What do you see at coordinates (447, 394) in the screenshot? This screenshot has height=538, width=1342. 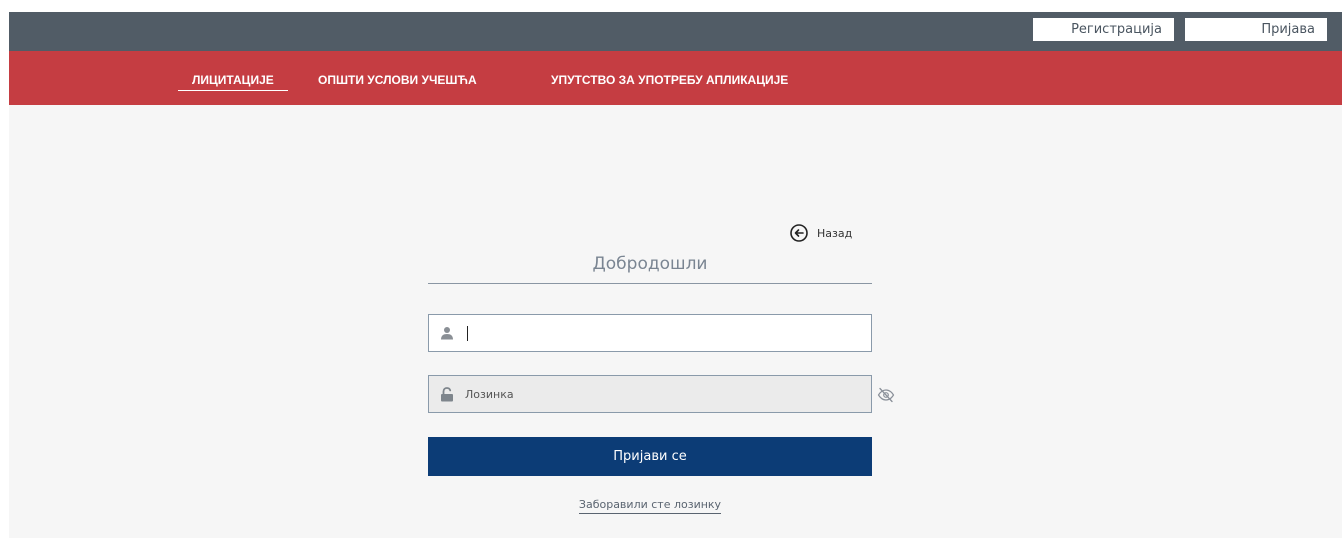 I see `unlock-icon` at bounding box center [447, 394].